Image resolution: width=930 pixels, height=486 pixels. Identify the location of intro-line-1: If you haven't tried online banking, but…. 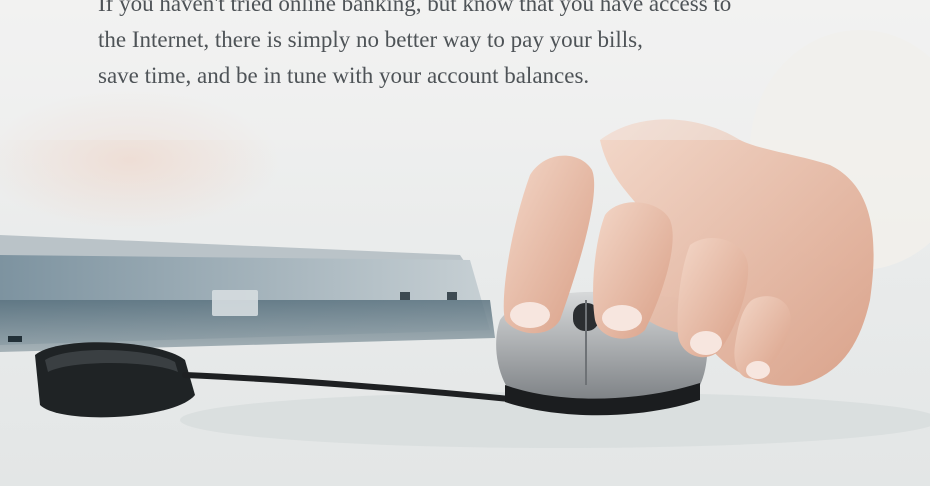
(415, 8).